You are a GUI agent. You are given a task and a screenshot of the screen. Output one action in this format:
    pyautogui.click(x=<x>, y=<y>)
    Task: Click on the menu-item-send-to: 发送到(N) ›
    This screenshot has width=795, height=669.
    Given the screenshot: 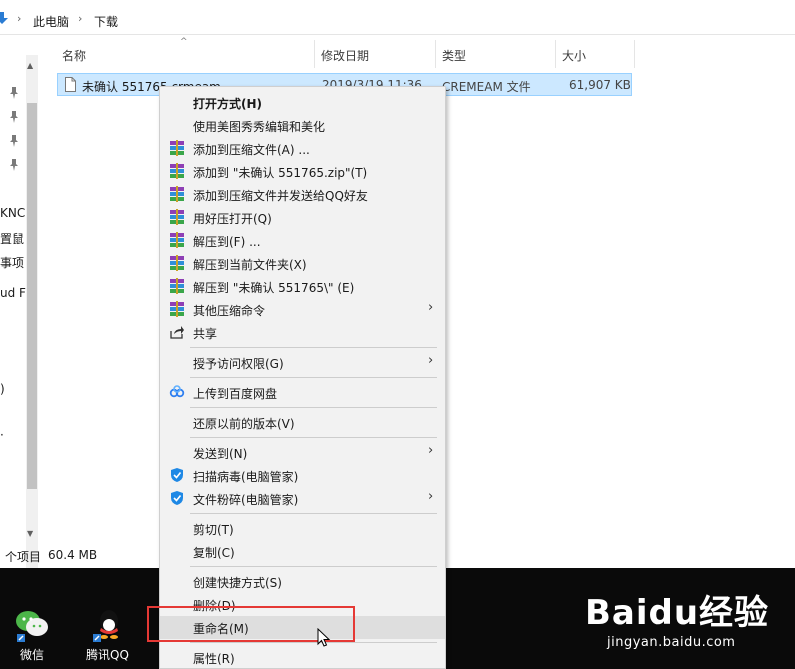 What is the action you would take?
    pyautogui.click(x=302, y=452)
    